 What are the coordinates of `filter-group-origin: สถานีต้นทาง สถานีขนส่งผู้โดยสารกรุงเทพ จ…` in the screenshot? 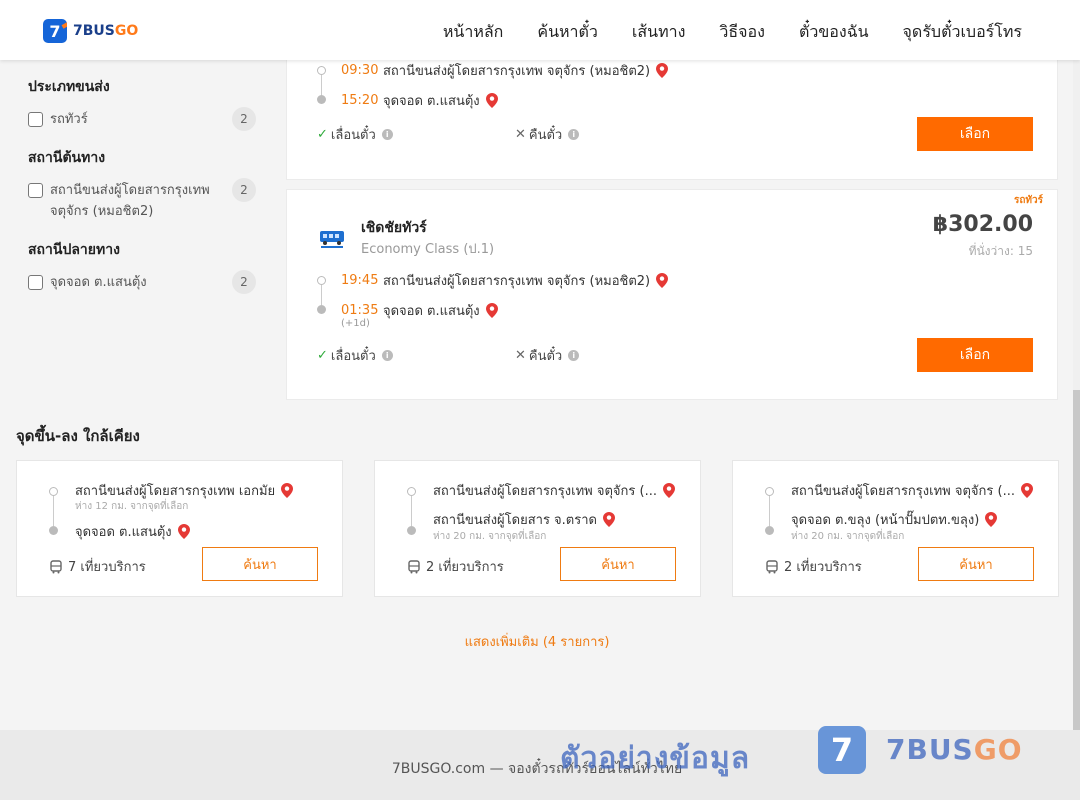 It's located at (142, 184).